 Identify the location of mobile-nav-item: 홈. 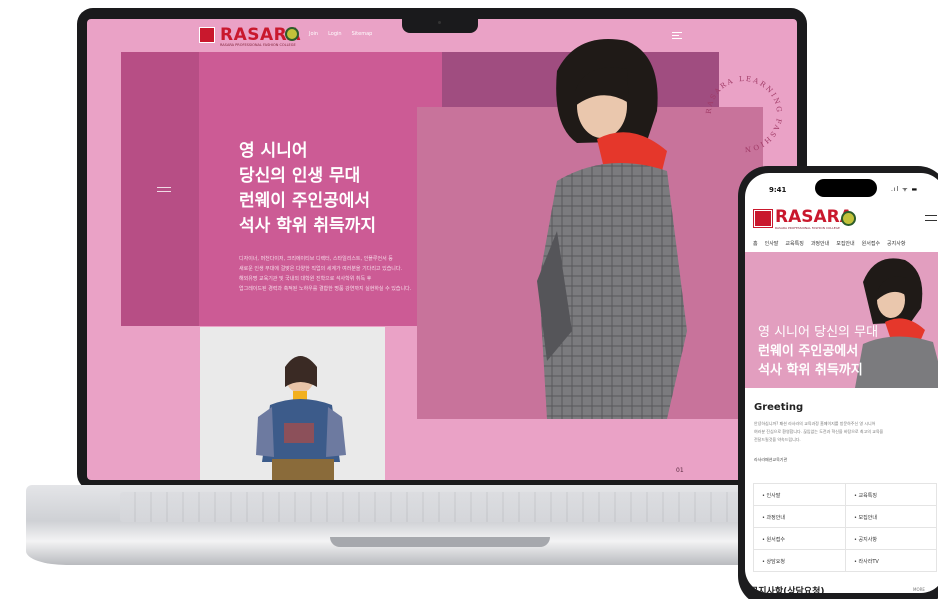
(755, 243).